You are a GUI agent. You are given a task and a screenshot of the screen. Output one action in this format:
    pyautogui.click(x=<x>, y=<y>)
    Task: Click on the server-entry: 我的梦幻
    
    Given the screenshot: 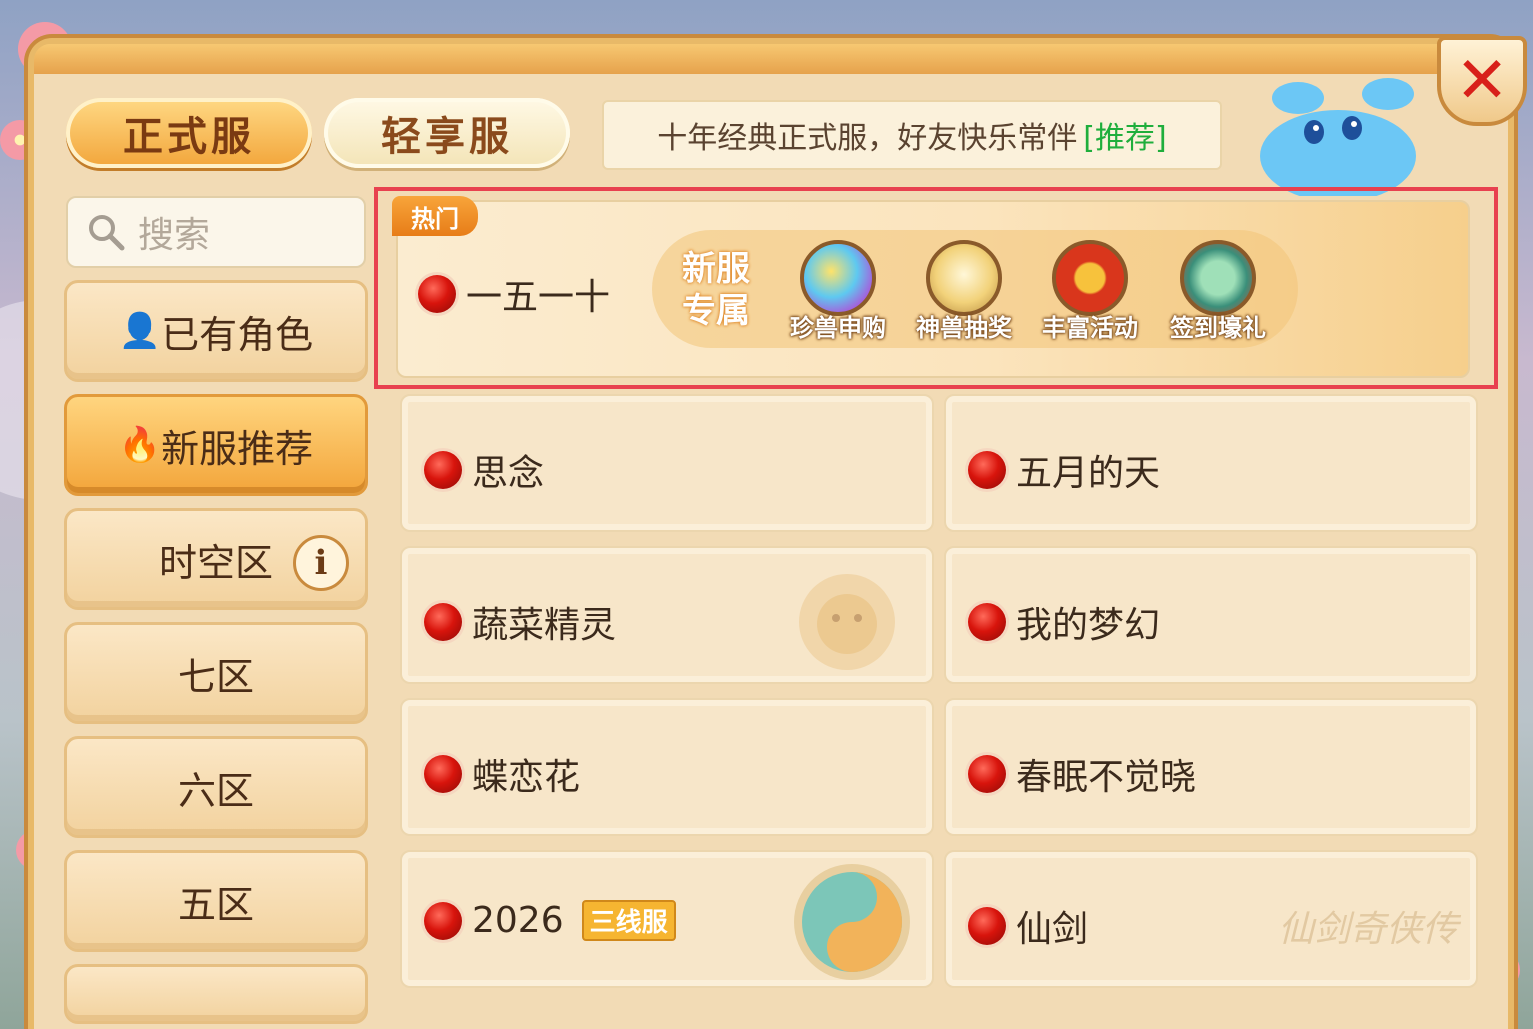 What is the action you would take?
    pyautogui.click(x=1064, y=622)
    